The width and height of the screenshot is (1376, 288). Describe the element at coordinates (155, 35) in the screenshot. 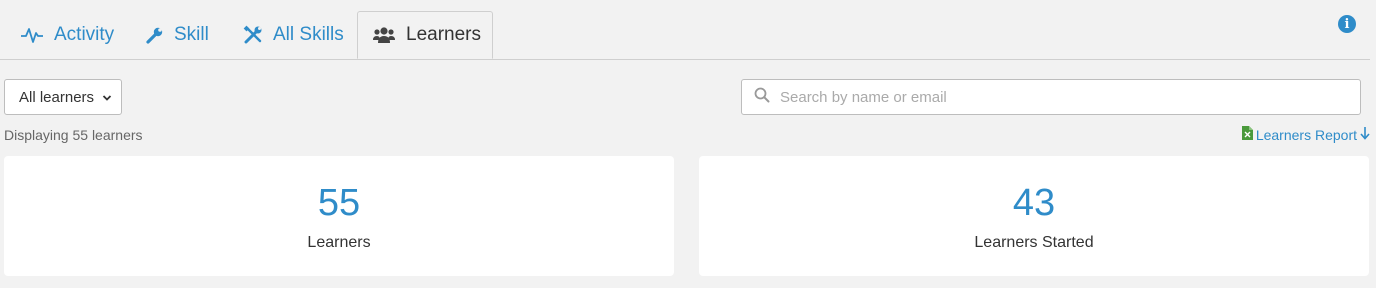

I see `wrench-icon` at that location.